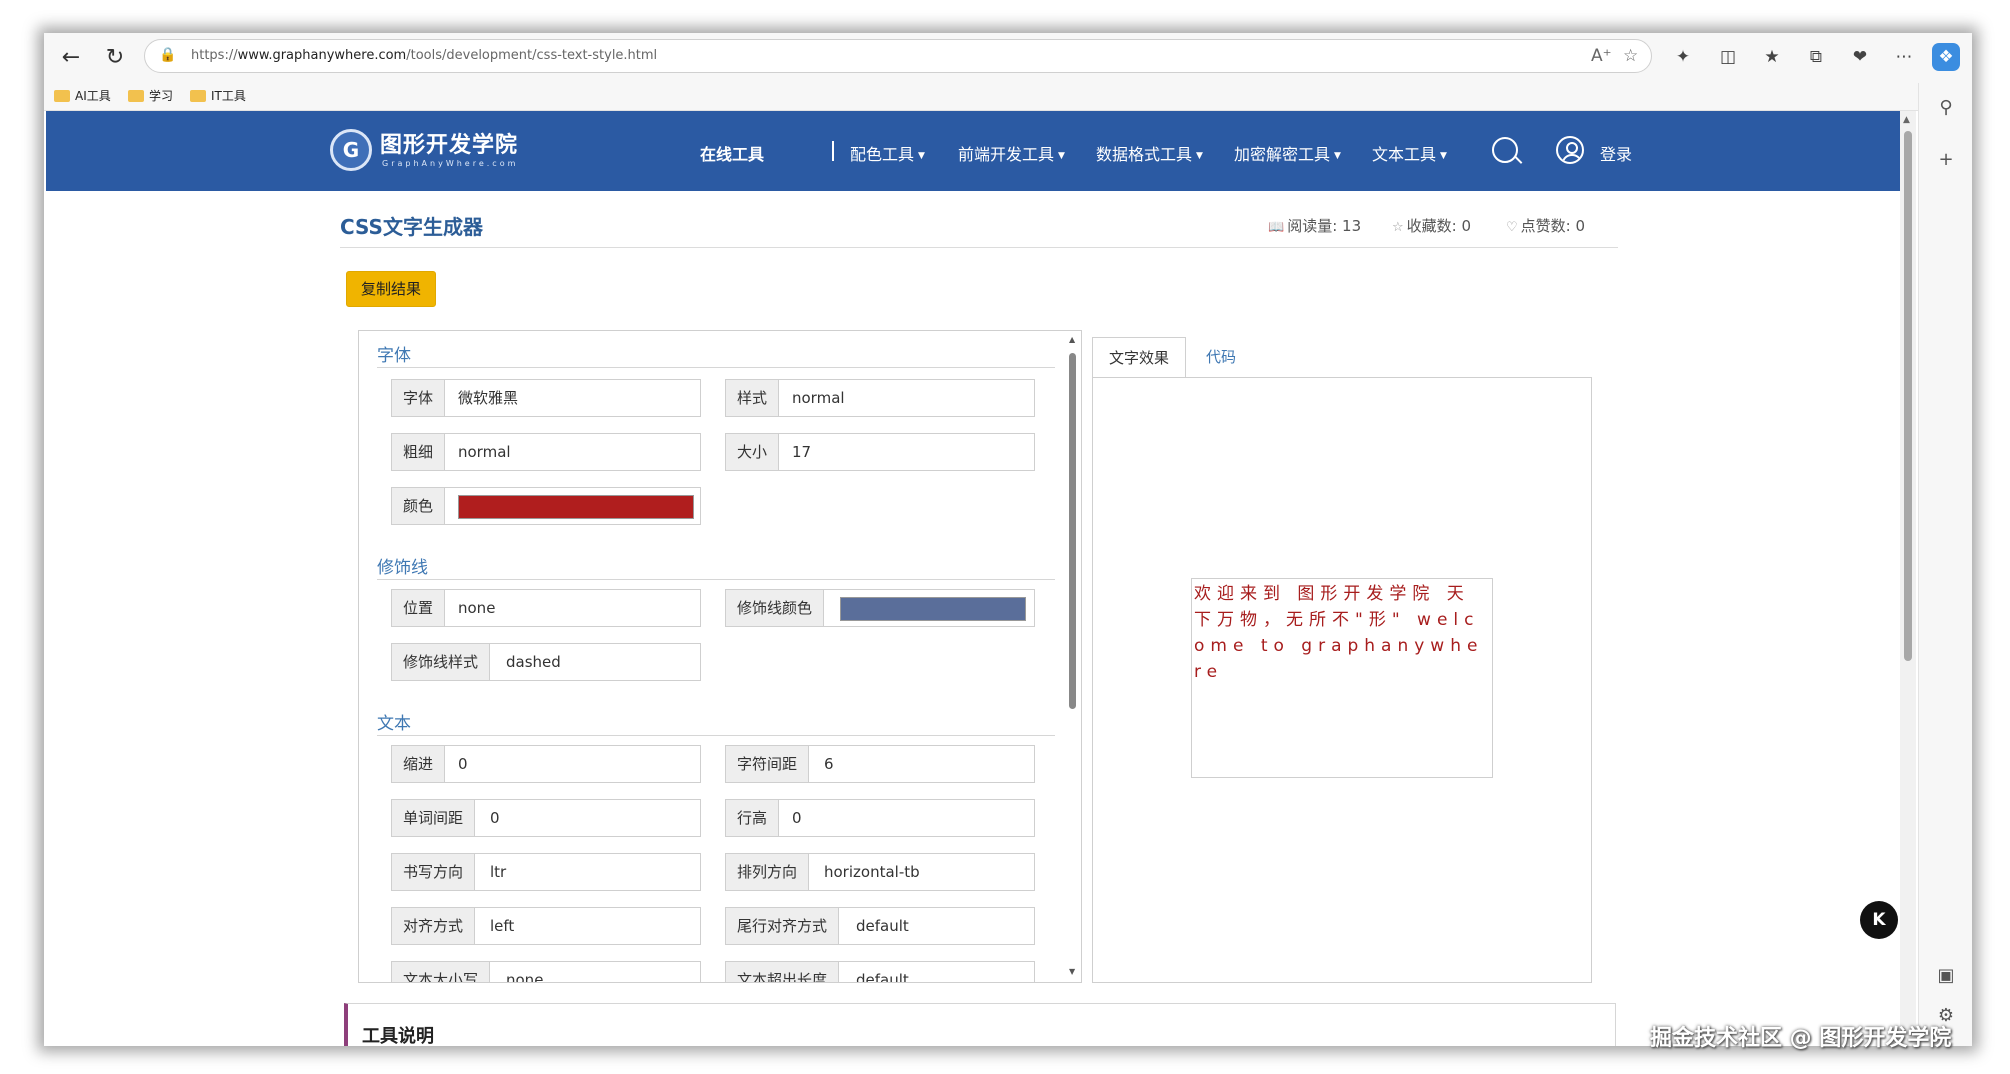 The height and width of the screenshot is (1074, 2010). Describe the element at coordinates (1139, 357) in the screenshot. I see `tab-text-effect: 文字效果` at that location.